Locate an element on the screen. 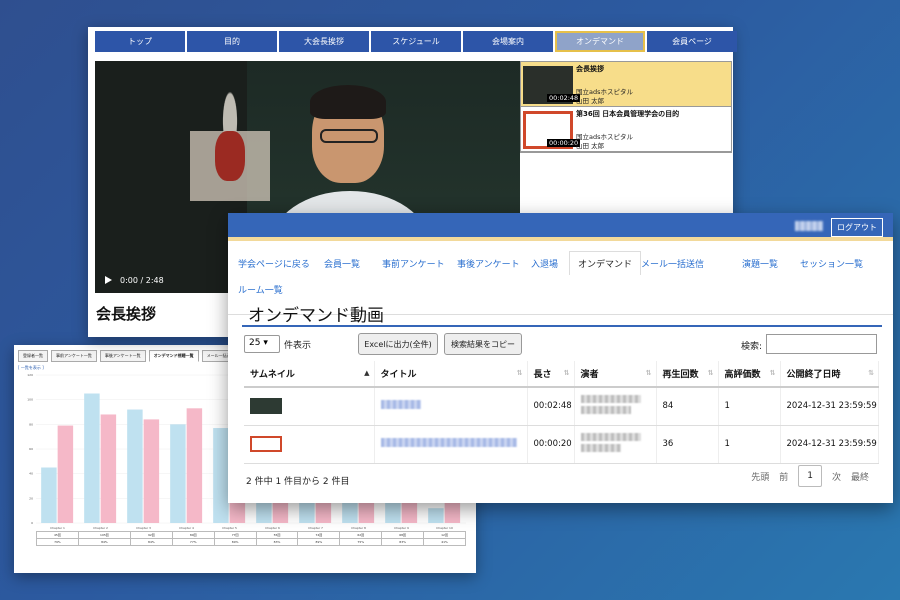  chart-tab-ondemand-views: オンデマンド視聴一覧 is located at coordinates (173, 356).